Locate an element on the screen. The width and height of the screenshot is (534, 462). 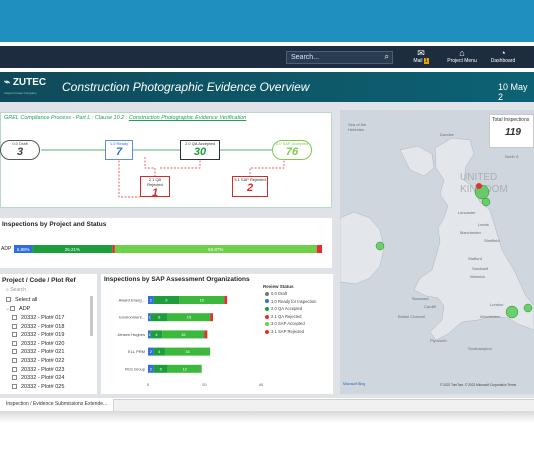
top-banner is located at coordinates (267, 21).